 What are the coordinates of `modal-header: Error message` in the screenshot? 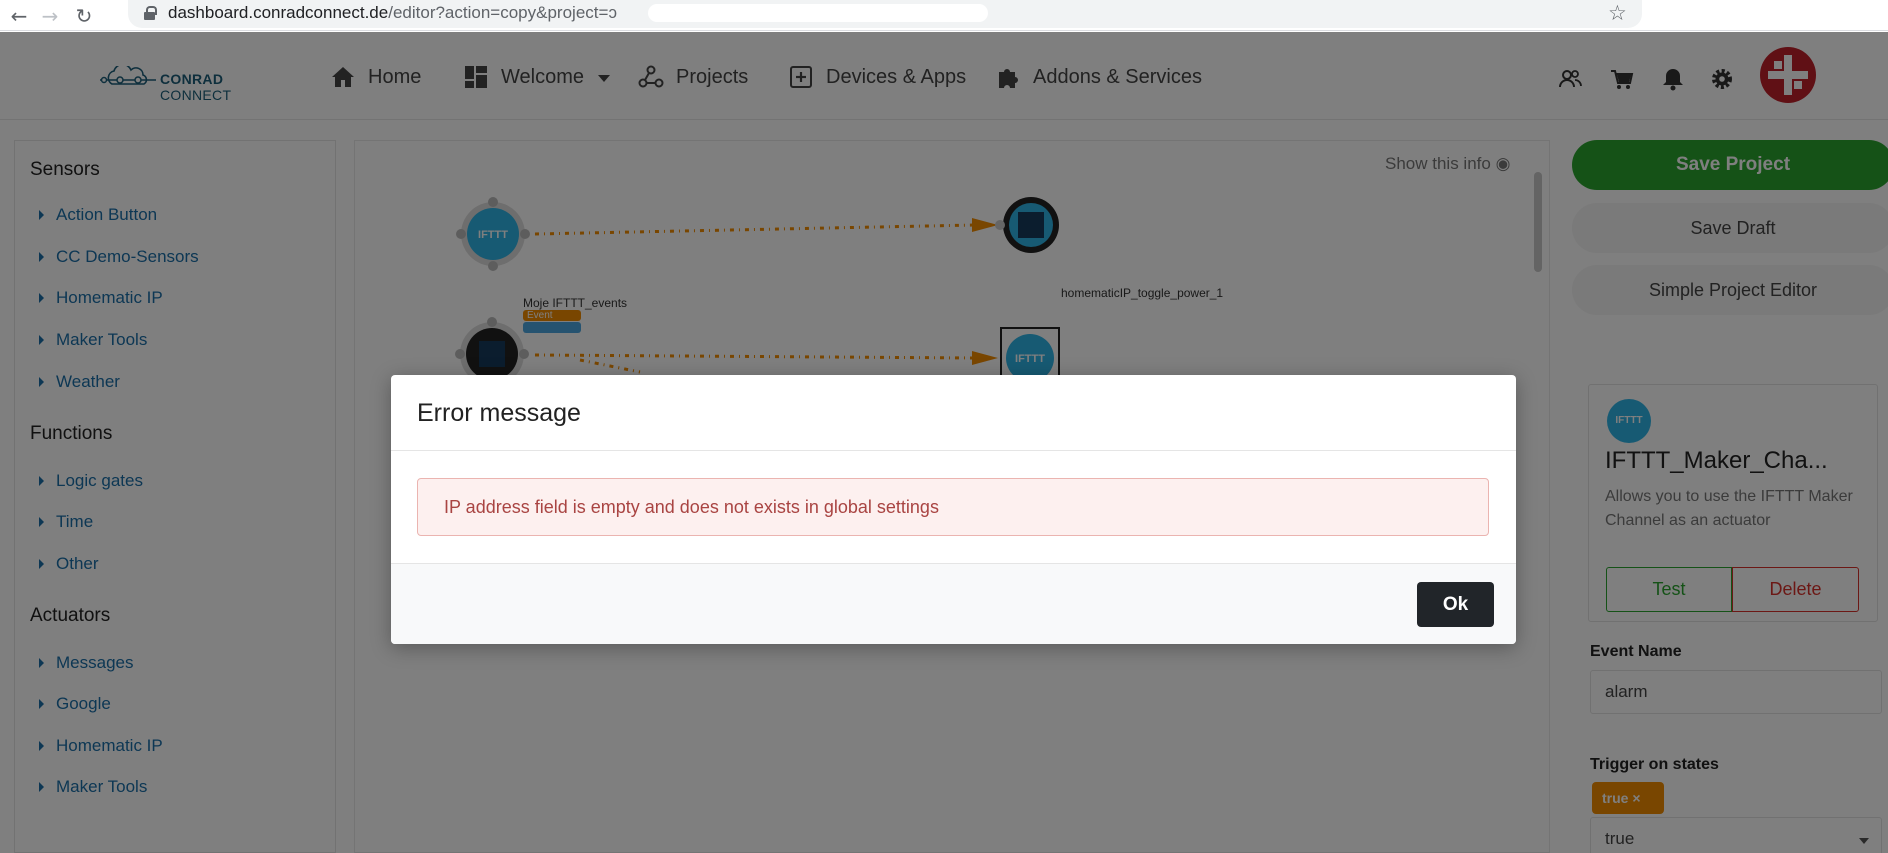 It's located at (953, 413).